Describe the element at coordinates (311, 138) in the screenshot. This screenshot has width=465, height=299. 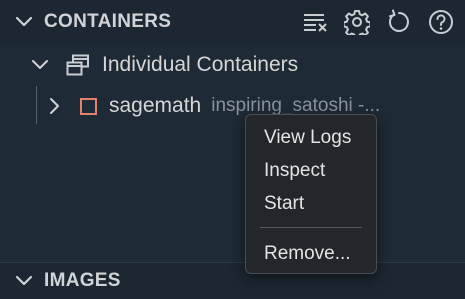
I see `menu-item-view-logs: View Logs` at that location.